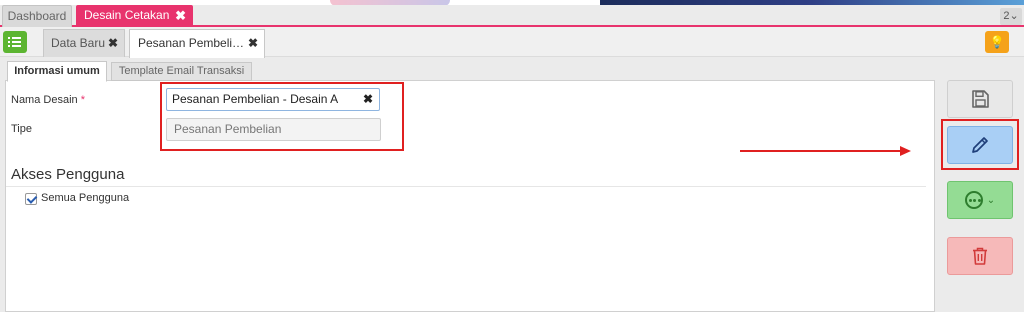  I want to click on tab-pesanan-pembelian: Pesanan Pembeli… ✖, so click(197, 43).